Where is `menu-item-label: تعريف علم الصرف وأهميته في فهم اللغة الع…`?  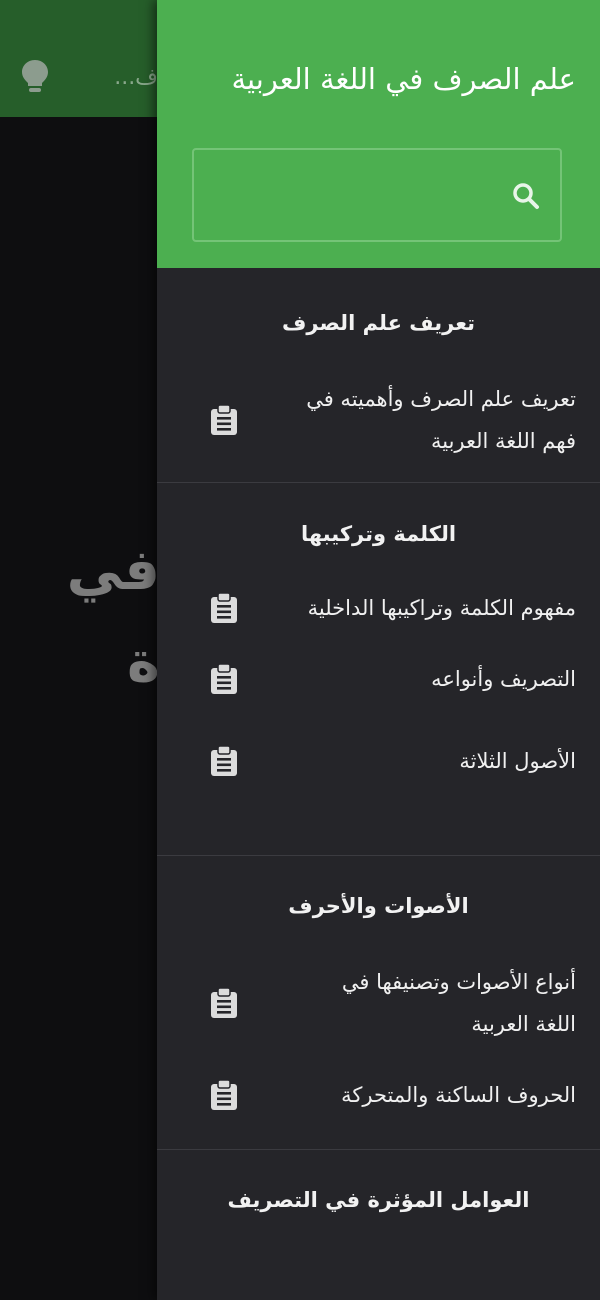
menu-item-label: تعريف علم الصرف وأهميته في فهم اللغة الع… is located at coordinates (441, 420).